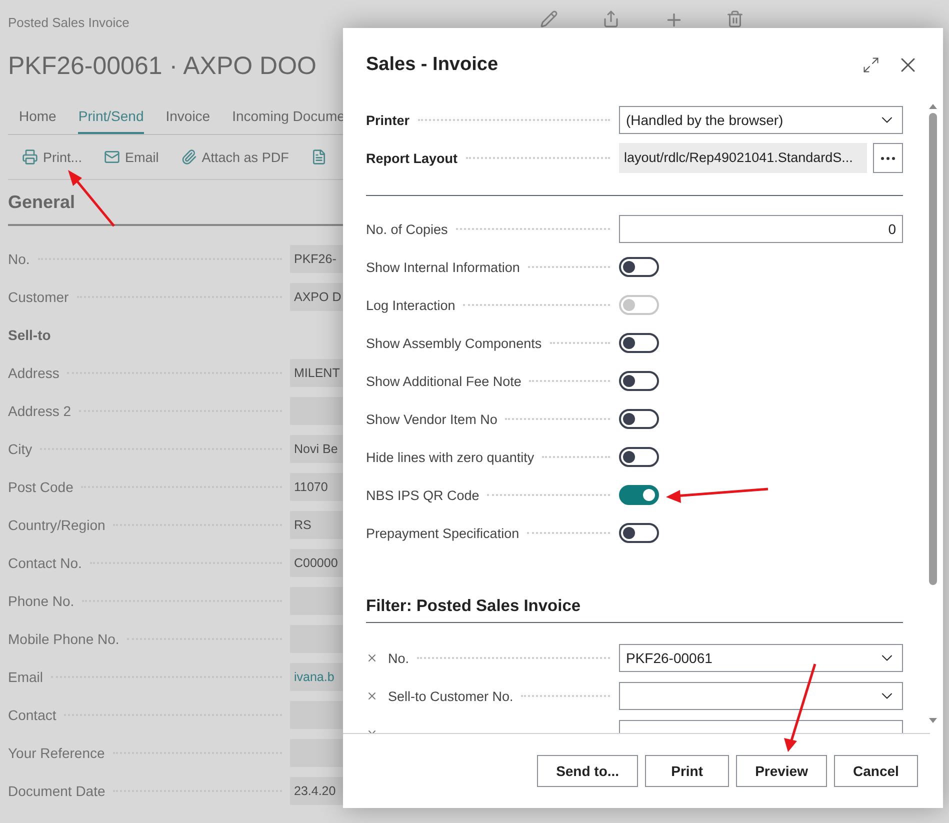  I want to click on field-value: RS, so click(316, 525).